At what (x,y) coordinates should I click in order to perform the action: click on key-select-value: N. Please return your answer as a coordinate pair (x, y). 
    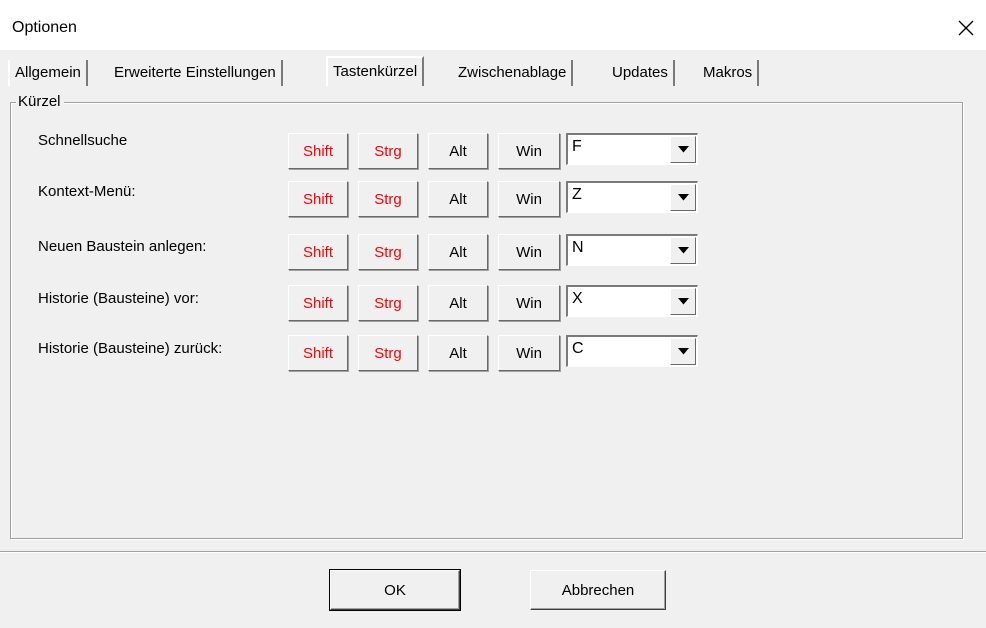
    Looking at the image, I should click on (578, 247).